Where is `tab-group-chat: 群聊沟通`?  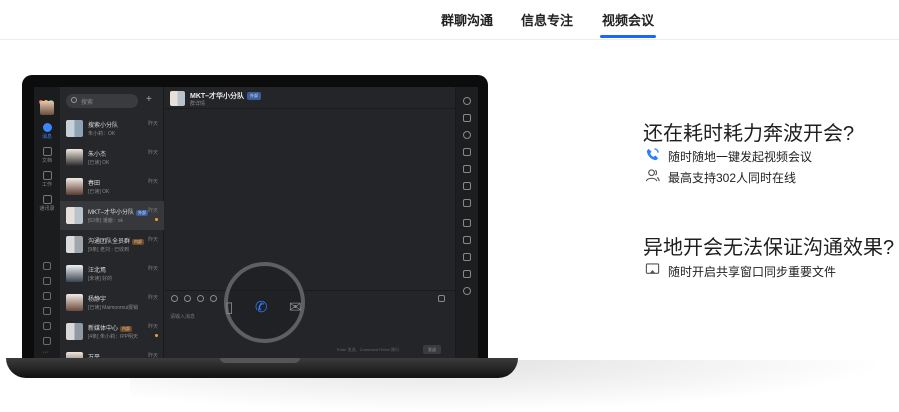 tab-group-chat: 群聊沟通 is located at coordinates (467, 19).